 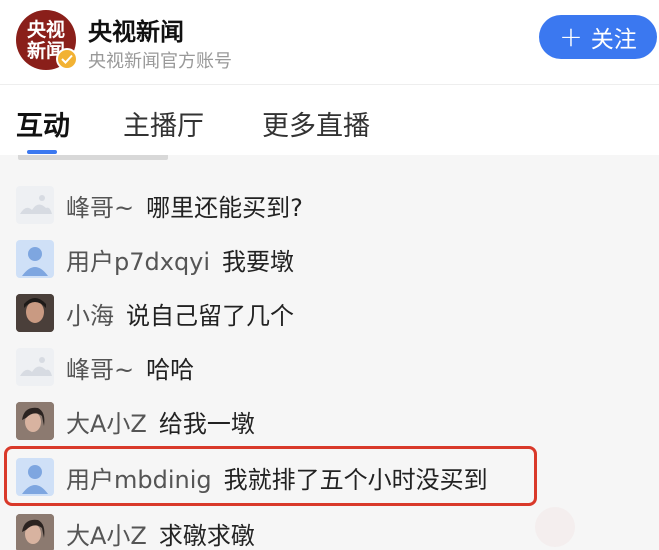 I want to click on follow-button-label: 关注, so click(x=613, y=40).